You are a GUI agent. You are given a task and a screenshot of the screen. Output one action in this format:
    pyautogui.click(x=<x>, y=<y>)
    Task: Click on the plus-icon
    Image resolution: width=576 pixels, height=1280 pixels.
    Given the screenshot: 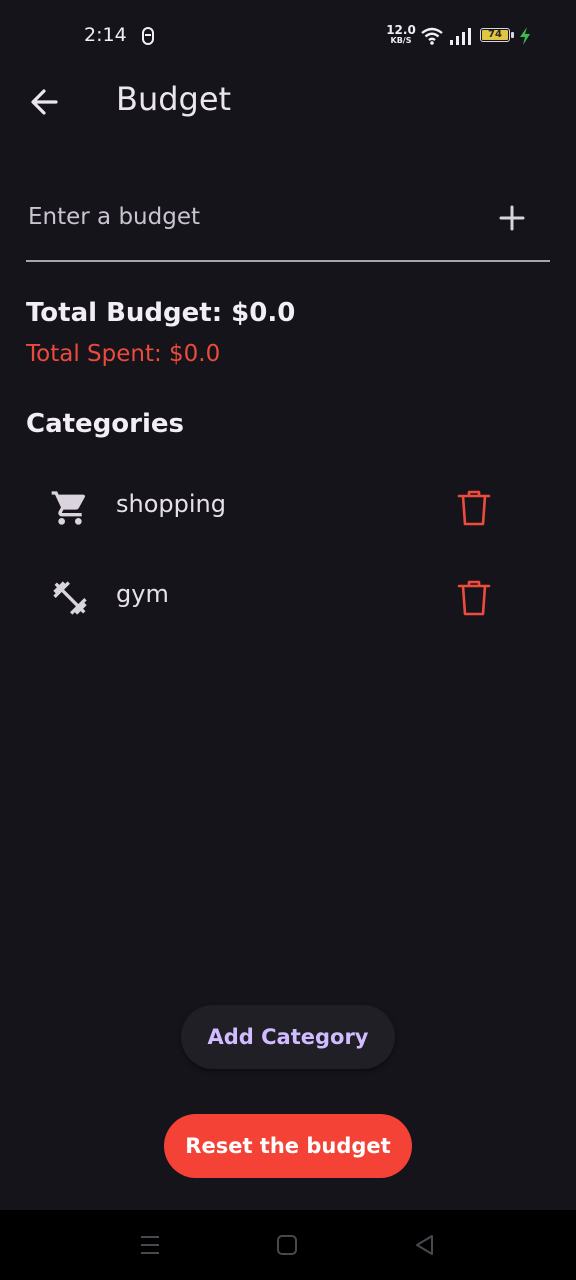 What is the action you would take?
    pyautogui.click(x=512, y=218)
    